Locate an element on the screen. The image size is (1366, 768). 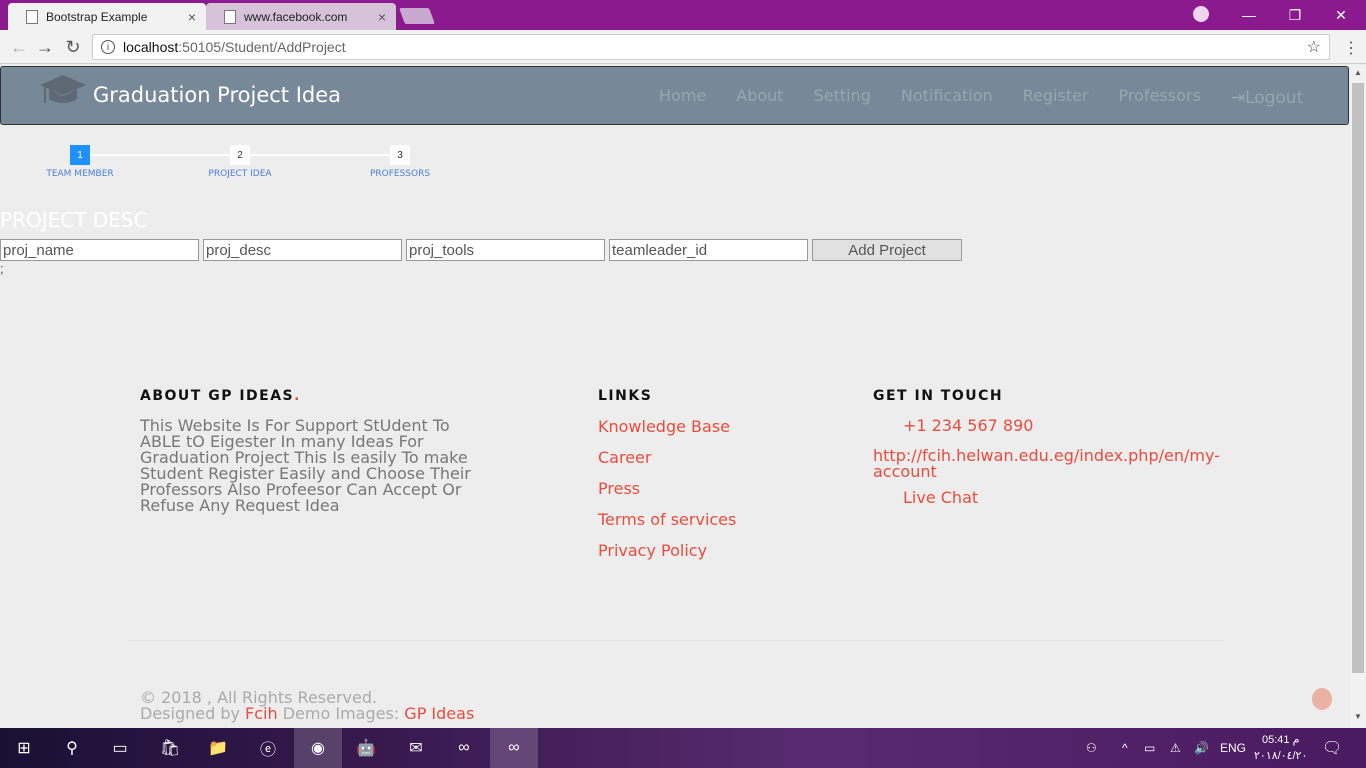
chat-widget-icon is located at coordinates (1322, 699).